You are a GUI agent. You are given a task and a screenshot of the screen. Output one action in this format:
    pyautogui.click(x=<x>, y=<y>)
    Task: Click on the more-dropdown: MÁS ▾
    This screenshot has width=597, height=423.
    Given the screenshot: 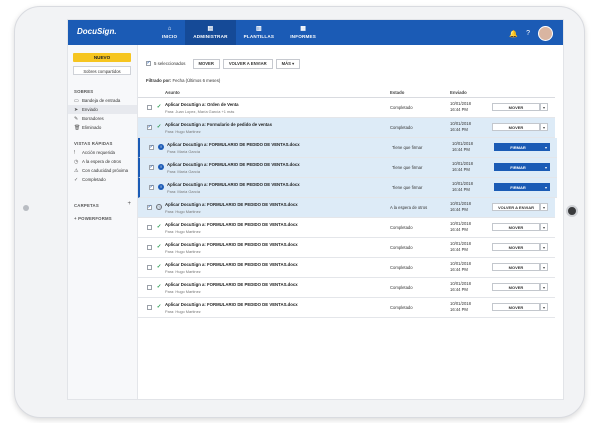 What is the action you would take?
    pyautogui.click(x=288, y=63)
    